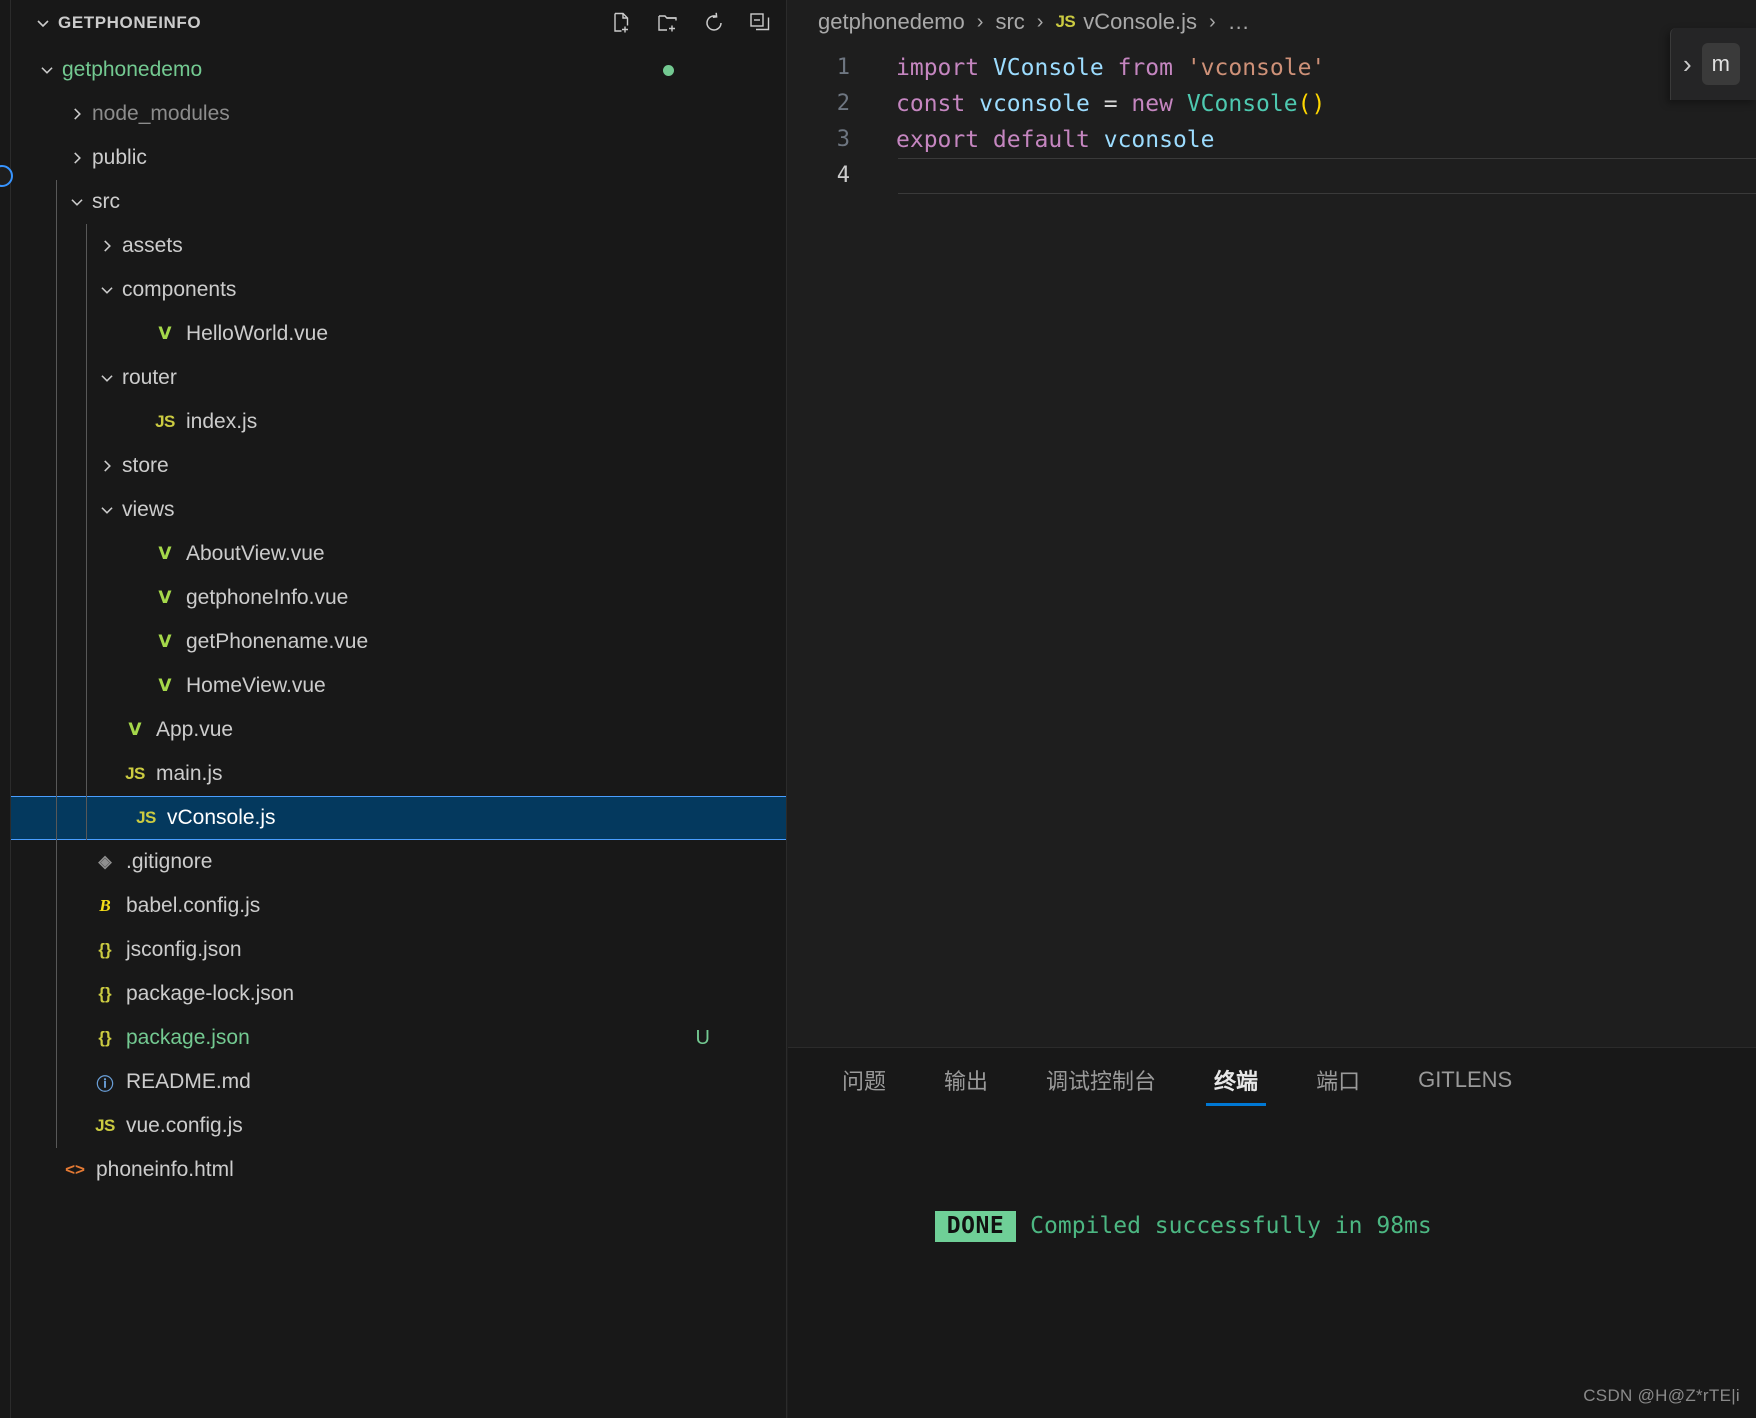 This screenshot has height=1418, width=1756. Describe the element at coordinates (398, 1170) in the screenshot. I see `tree-item-phoneinfo-html: <> phoneinfo.html` at that location.